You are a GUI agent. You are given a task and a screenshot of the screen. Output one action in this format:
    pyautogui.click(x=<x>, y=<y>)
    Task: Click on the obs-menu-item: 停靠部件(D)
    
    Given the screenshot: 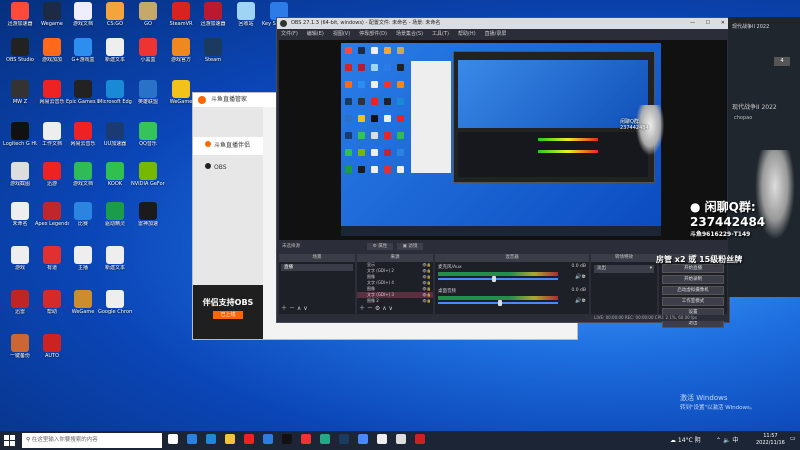 What is the action you would take?
    pyautogui.click(x=373, y=34)
    